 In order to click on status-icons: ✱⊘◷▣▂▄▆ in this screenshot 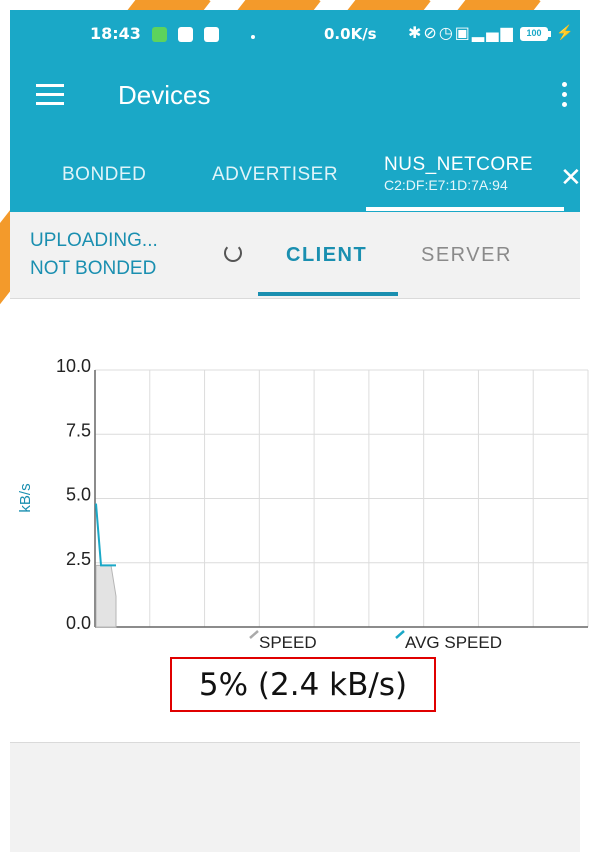, I will do `click(461, 32)`.